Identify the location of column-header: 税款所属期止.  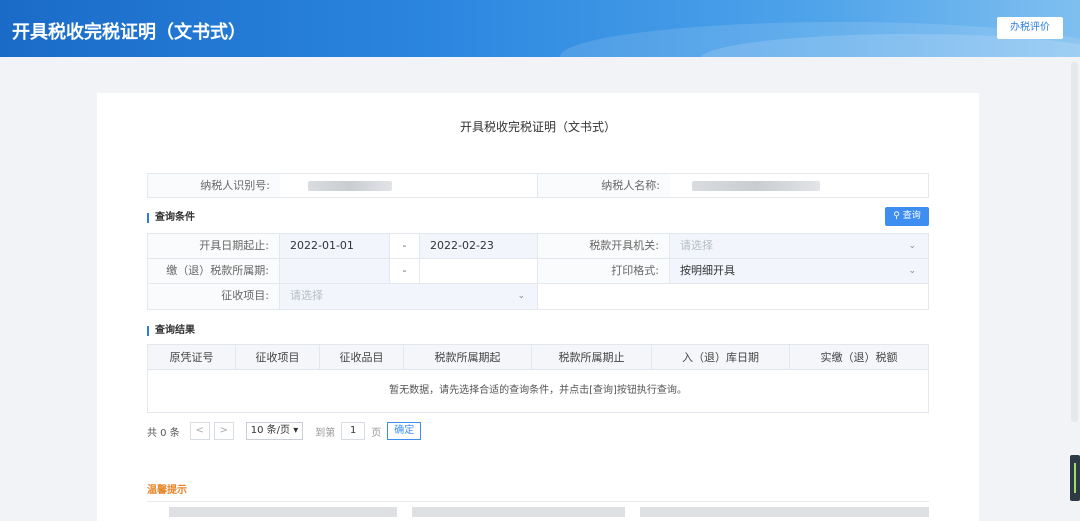
(592, 357).